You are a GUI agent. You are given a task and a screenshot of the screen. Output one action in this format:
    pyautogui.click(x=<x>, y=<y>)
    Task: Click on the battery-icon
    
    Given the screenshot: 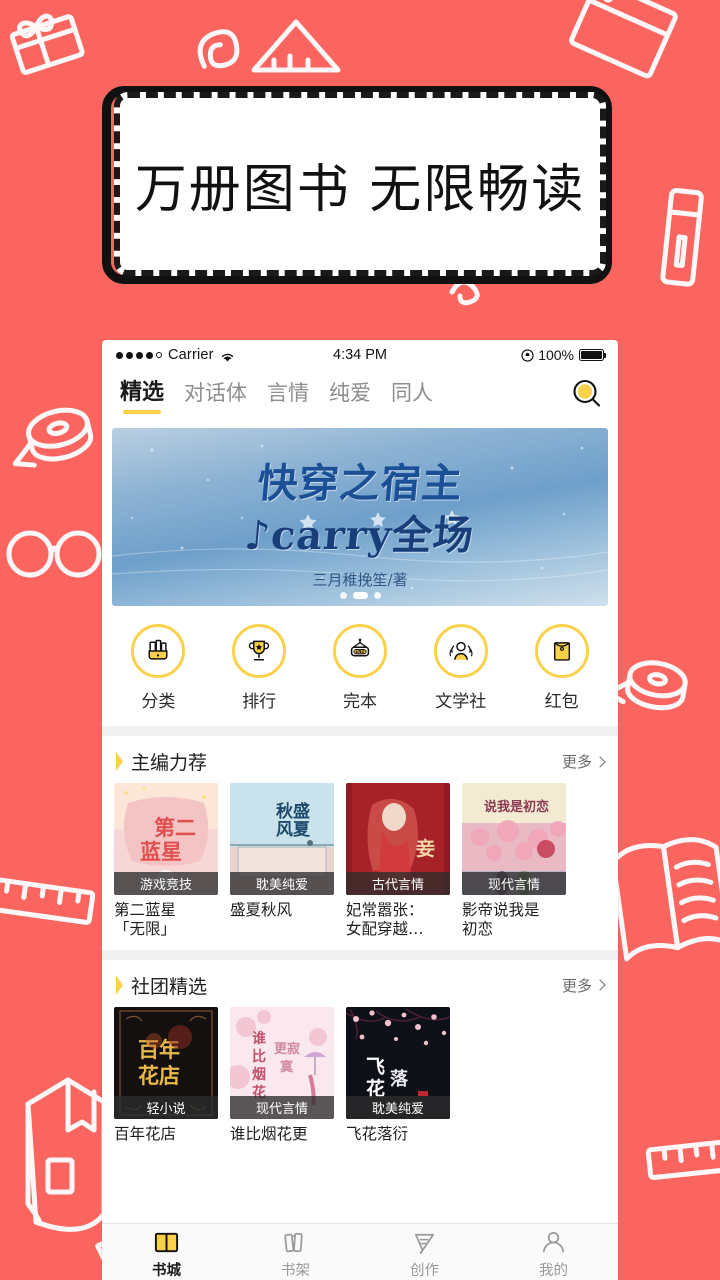 What is the action you would take?
    pyautogui.click(x=593, y=355)
    